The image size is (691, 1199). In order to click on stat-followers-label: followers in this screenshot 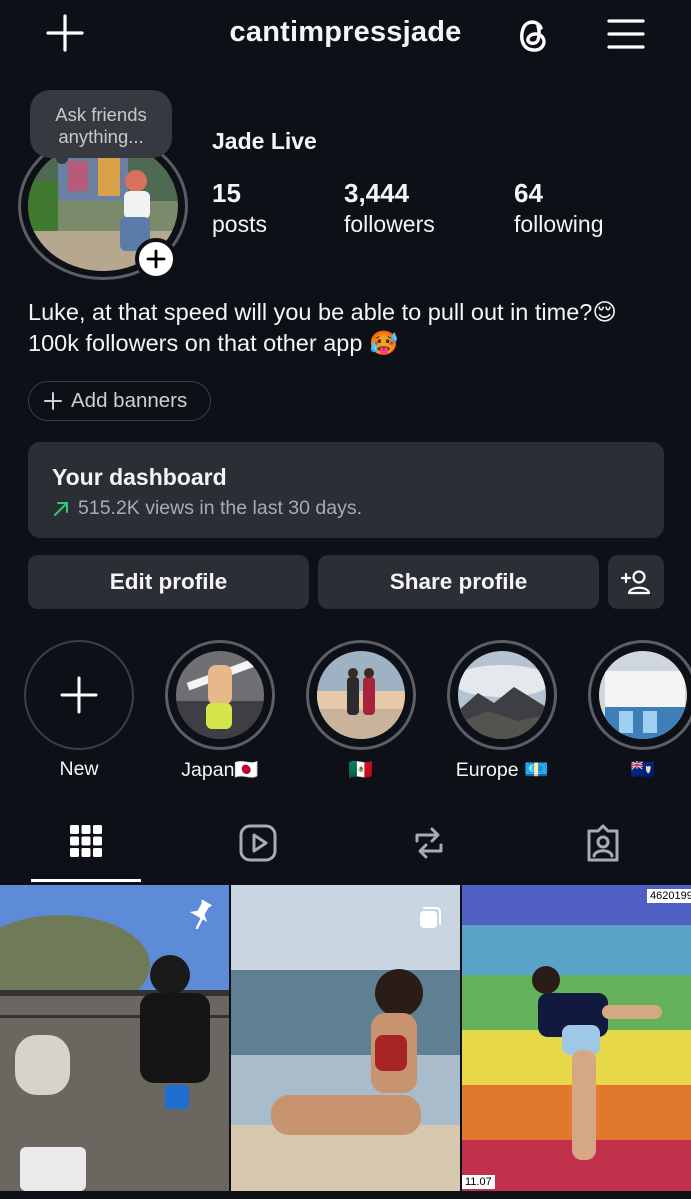, I will do `click(389, 224)`.